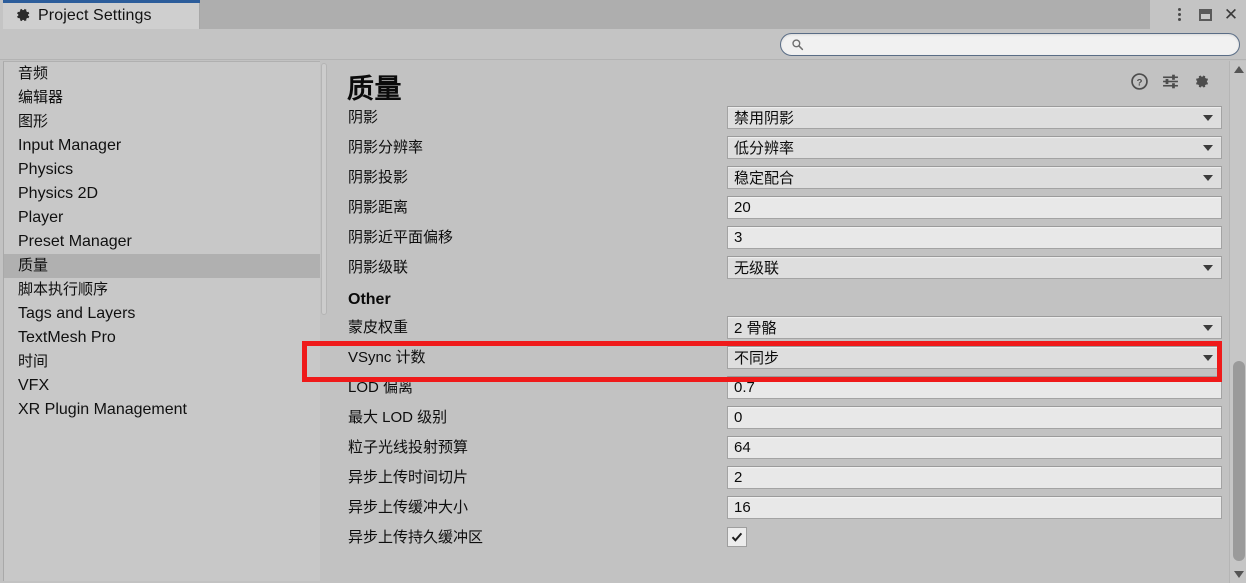 Image resolution: width=1246 pixels, height=583 pixels. I want to click on close-icon: ✕, so click(1231, 14).